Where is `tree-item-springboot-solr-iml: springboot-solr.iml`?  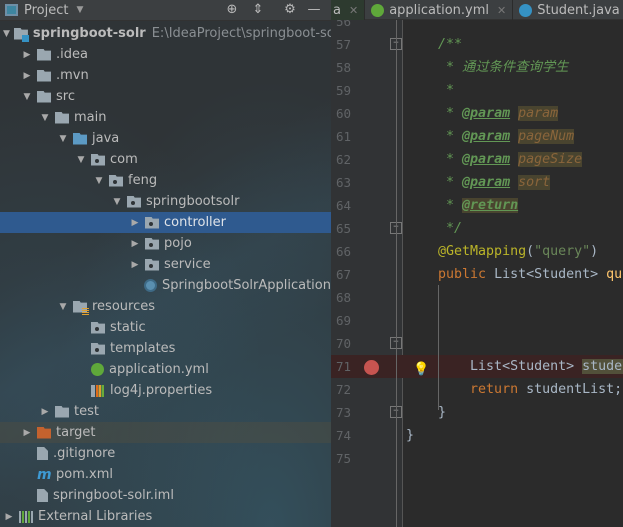 tree-item-springboot-solr-iml: springboot-solr.iml is located at coordinates (165, 495).